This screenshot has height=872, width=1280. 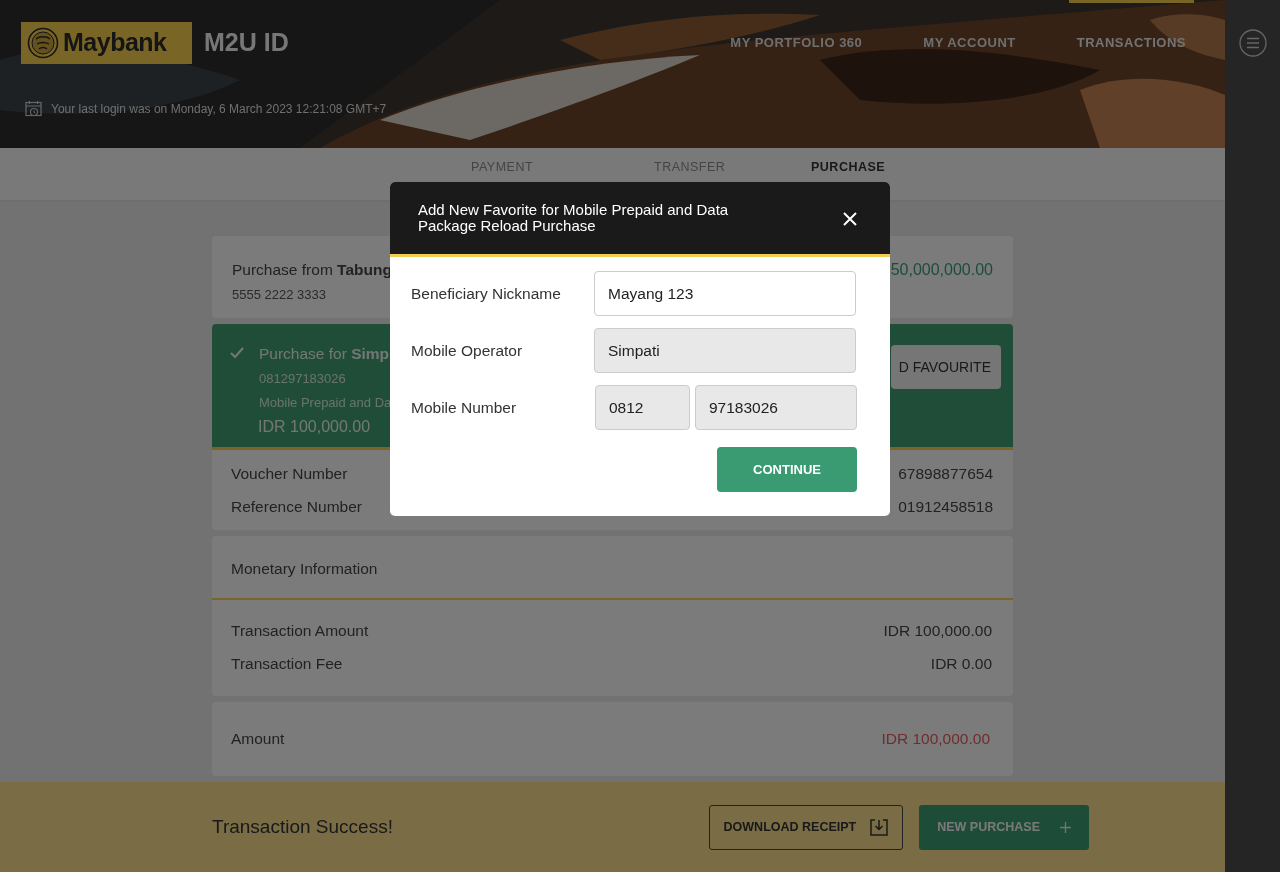 I want to click on detail-value: 67898877654, so click(x=945, y=474).